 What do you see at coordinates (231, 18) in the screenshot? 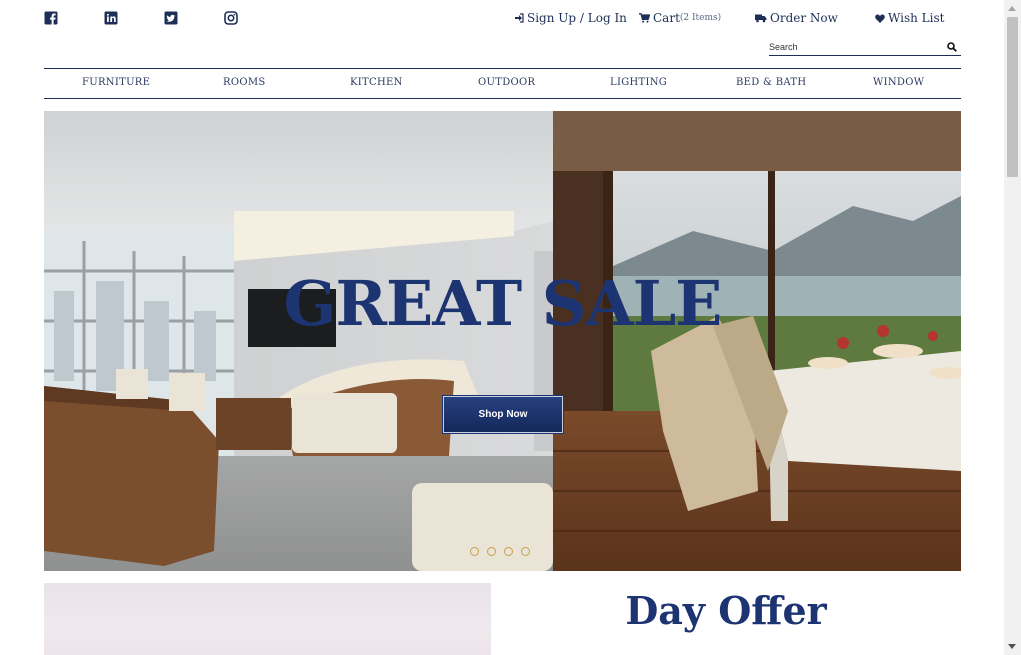
I see `instagram-icon` at bounding box center [231, 18].